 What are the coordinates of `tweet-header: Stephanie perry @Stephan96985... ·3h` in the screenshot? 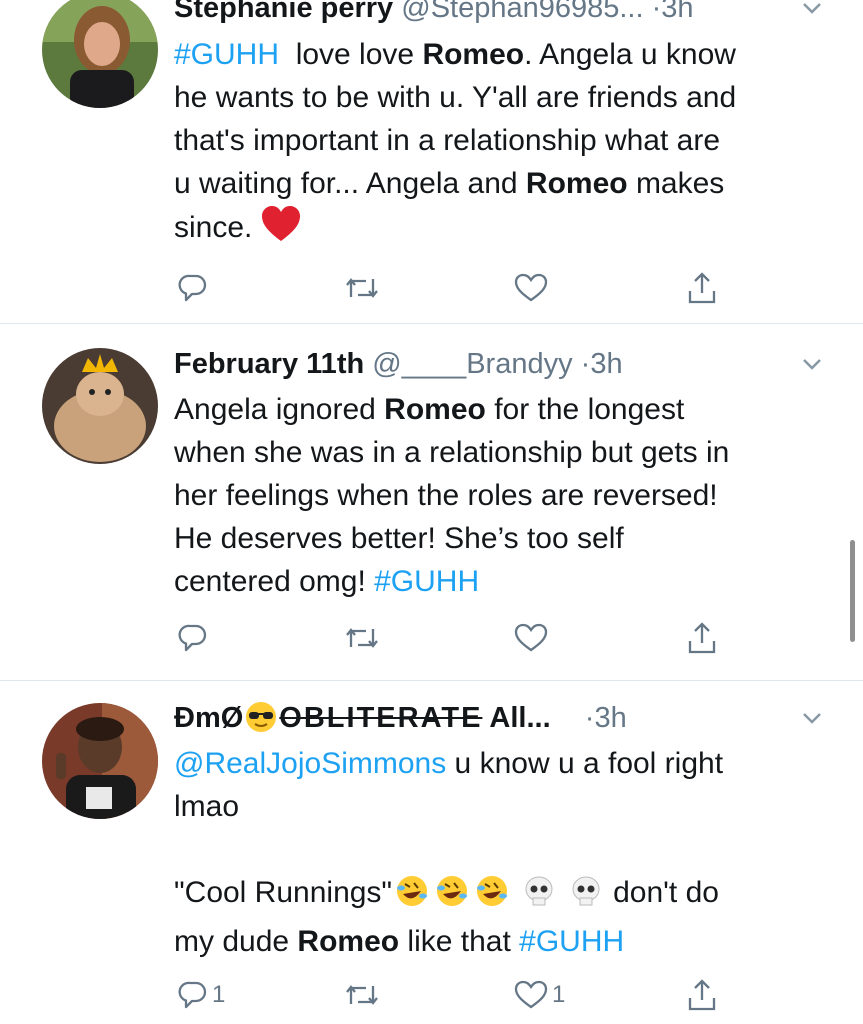 It's located at (498, 14).